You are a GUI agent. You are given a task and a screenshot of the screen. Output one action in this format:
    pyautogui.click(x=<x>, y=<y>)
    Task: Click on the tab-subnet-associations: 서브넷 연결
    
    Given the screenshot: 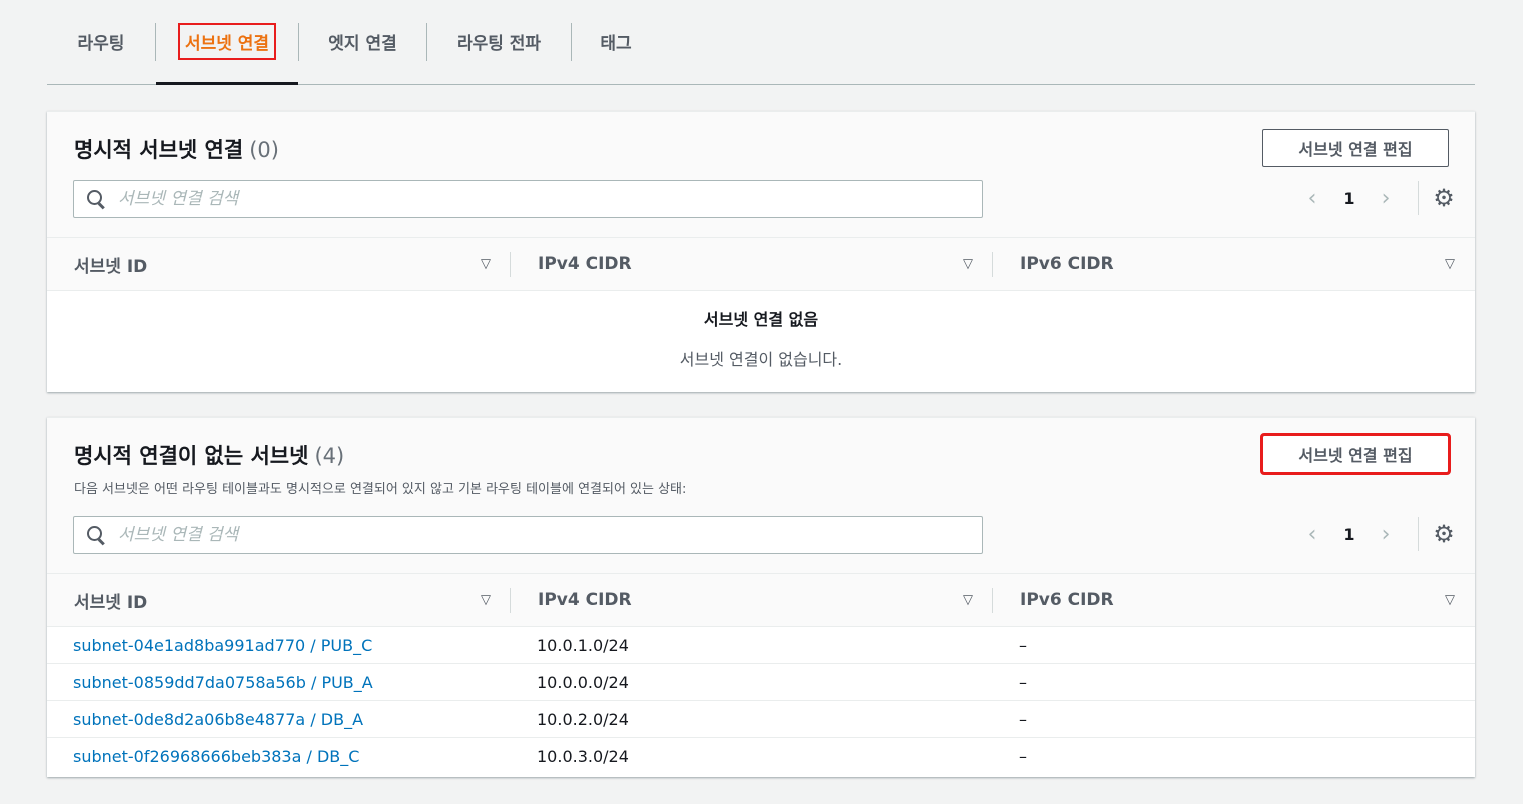 What is the action you would take?
    pyautogui.click(x=227, y=42)
    